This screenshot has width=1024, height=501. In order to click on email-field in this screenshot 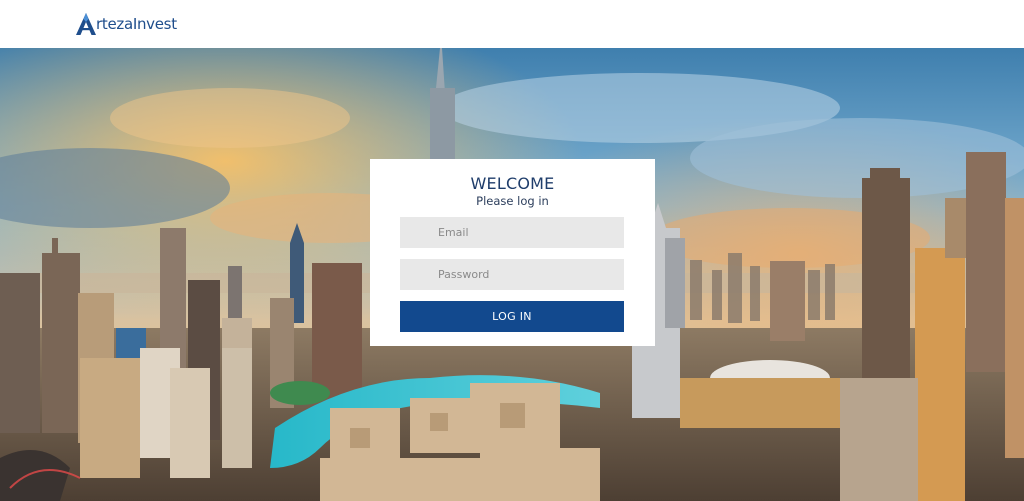, I will do `click(512, 232)`.